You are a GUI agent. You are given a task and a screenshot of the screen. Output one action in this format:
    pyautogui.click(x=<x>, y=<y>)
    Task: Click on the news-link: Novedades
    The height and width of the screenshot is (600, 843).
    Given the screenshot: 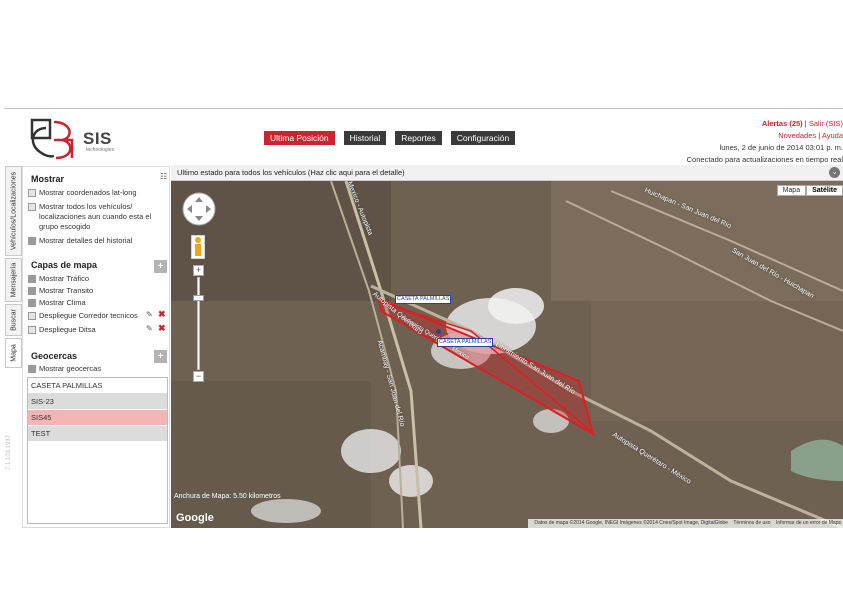 What is the action you would take?
    pyautogui.click(x=797, y=135)
    